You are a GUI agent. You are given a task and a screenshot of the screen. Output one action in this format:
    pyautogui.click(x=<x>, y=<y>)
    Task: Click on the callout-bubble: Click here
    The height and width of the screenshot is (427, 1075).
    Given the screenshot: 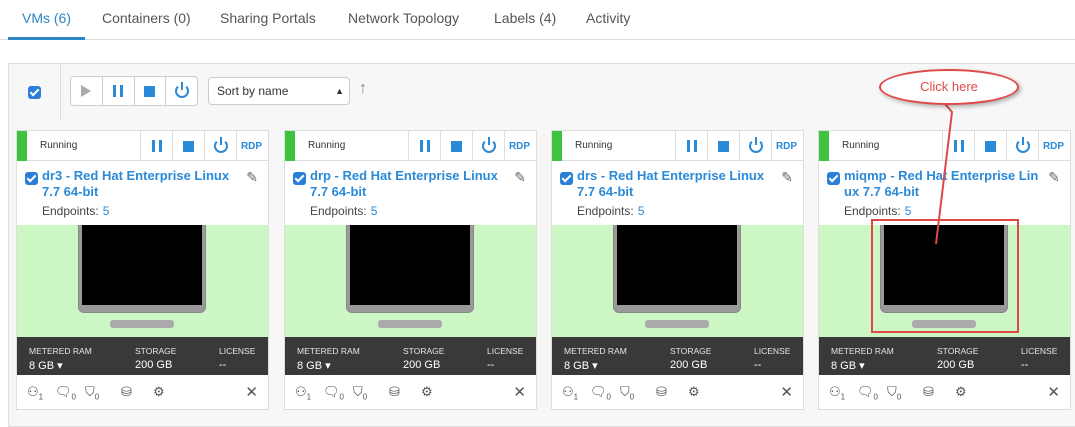 What is the action you would take?
    pyautogui.click(x=949, y=87)
    